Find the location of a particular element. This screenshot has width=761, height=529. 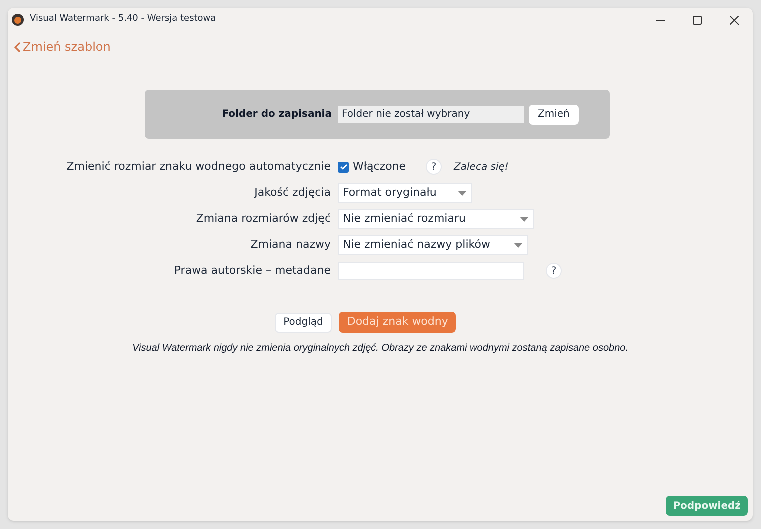

window-title: Visual Watermark - 5.40 - Wersja testowa is located at coordinates (123, 19).